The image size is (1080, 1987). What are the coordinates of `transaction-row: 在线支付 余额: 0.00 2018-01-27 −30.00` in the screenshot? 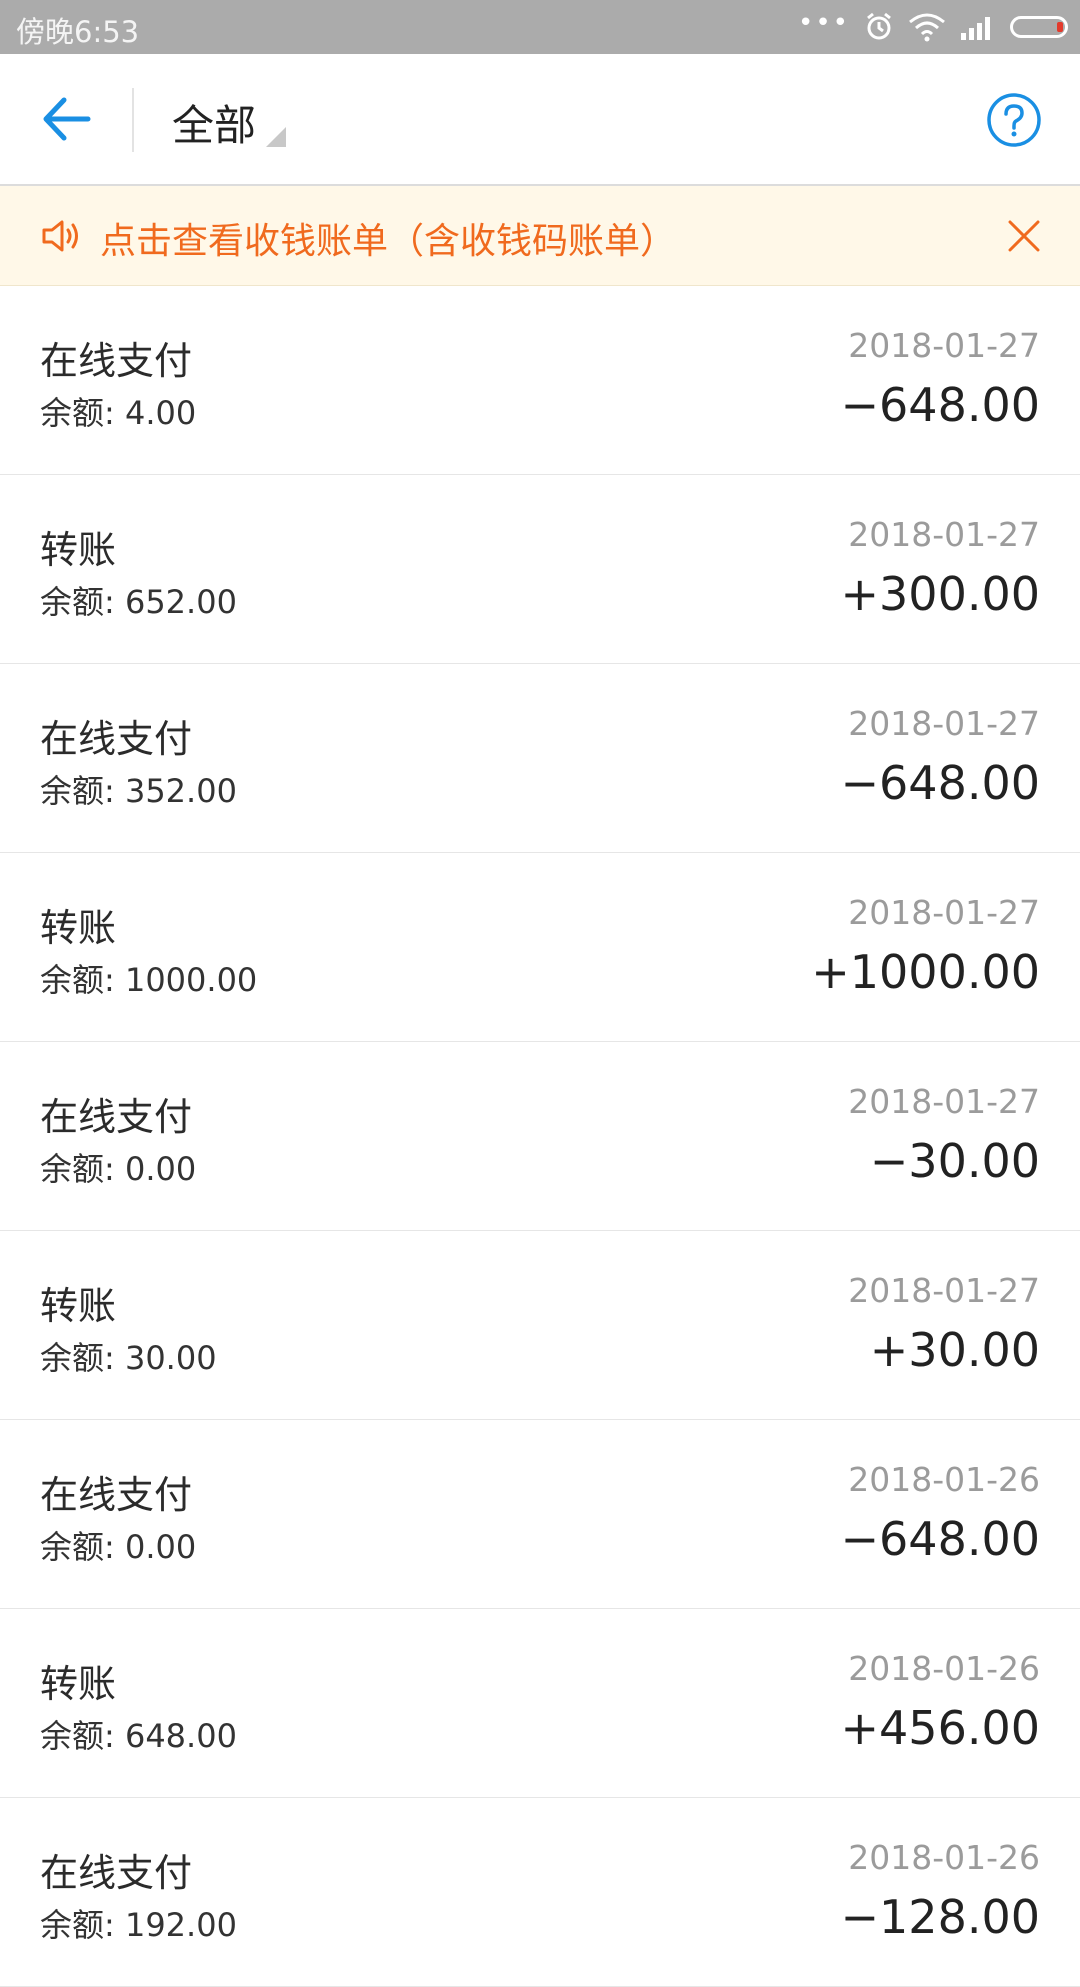 It's located at (540, 1136).